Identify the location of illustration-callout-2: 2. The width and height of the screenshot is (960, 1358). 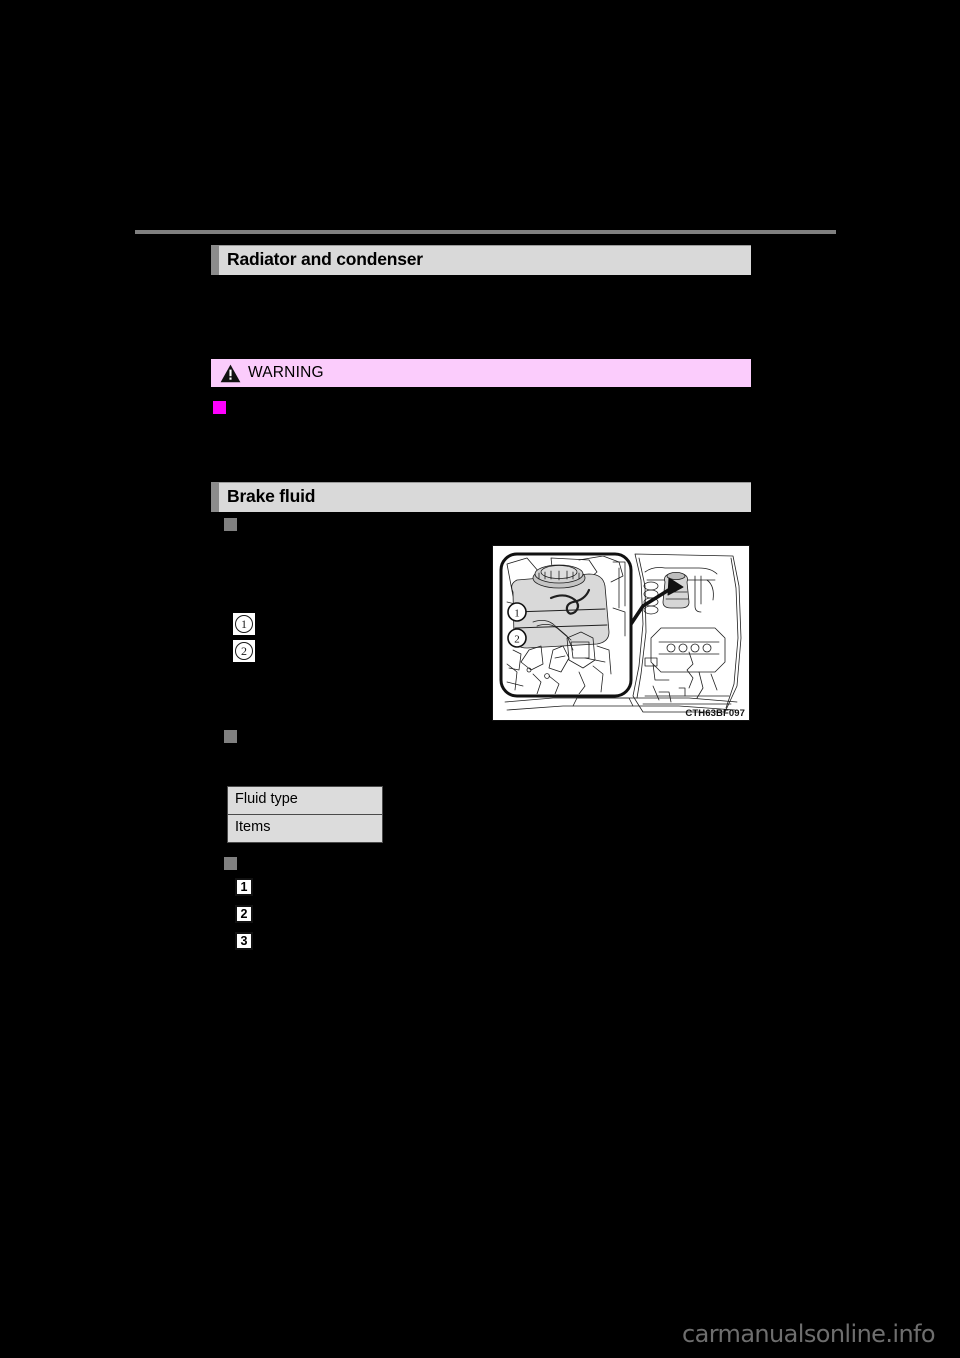
(517, 638).